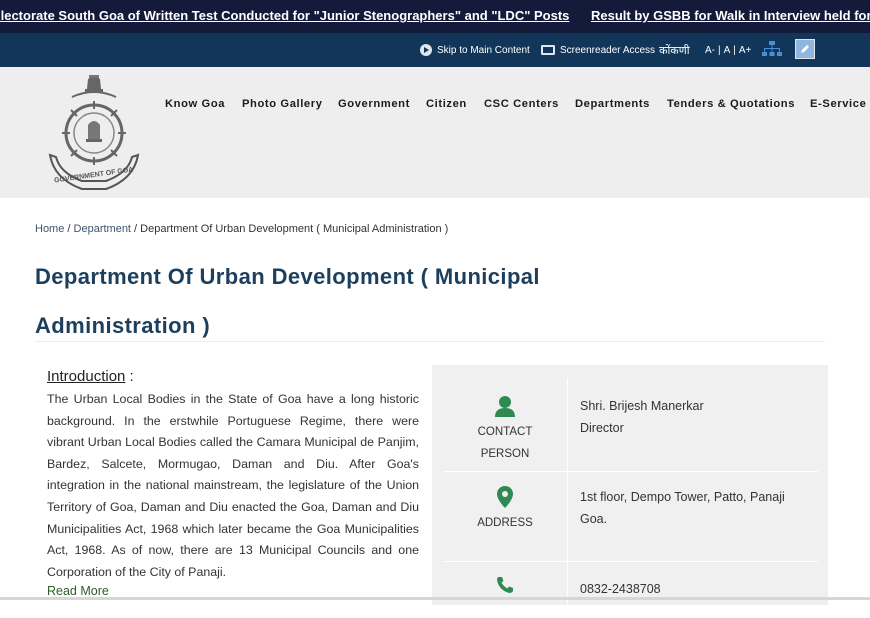 This screenshot has width=870, height=618. I want to click on screenreader-label: Screenreader Access, so click(608, 50).